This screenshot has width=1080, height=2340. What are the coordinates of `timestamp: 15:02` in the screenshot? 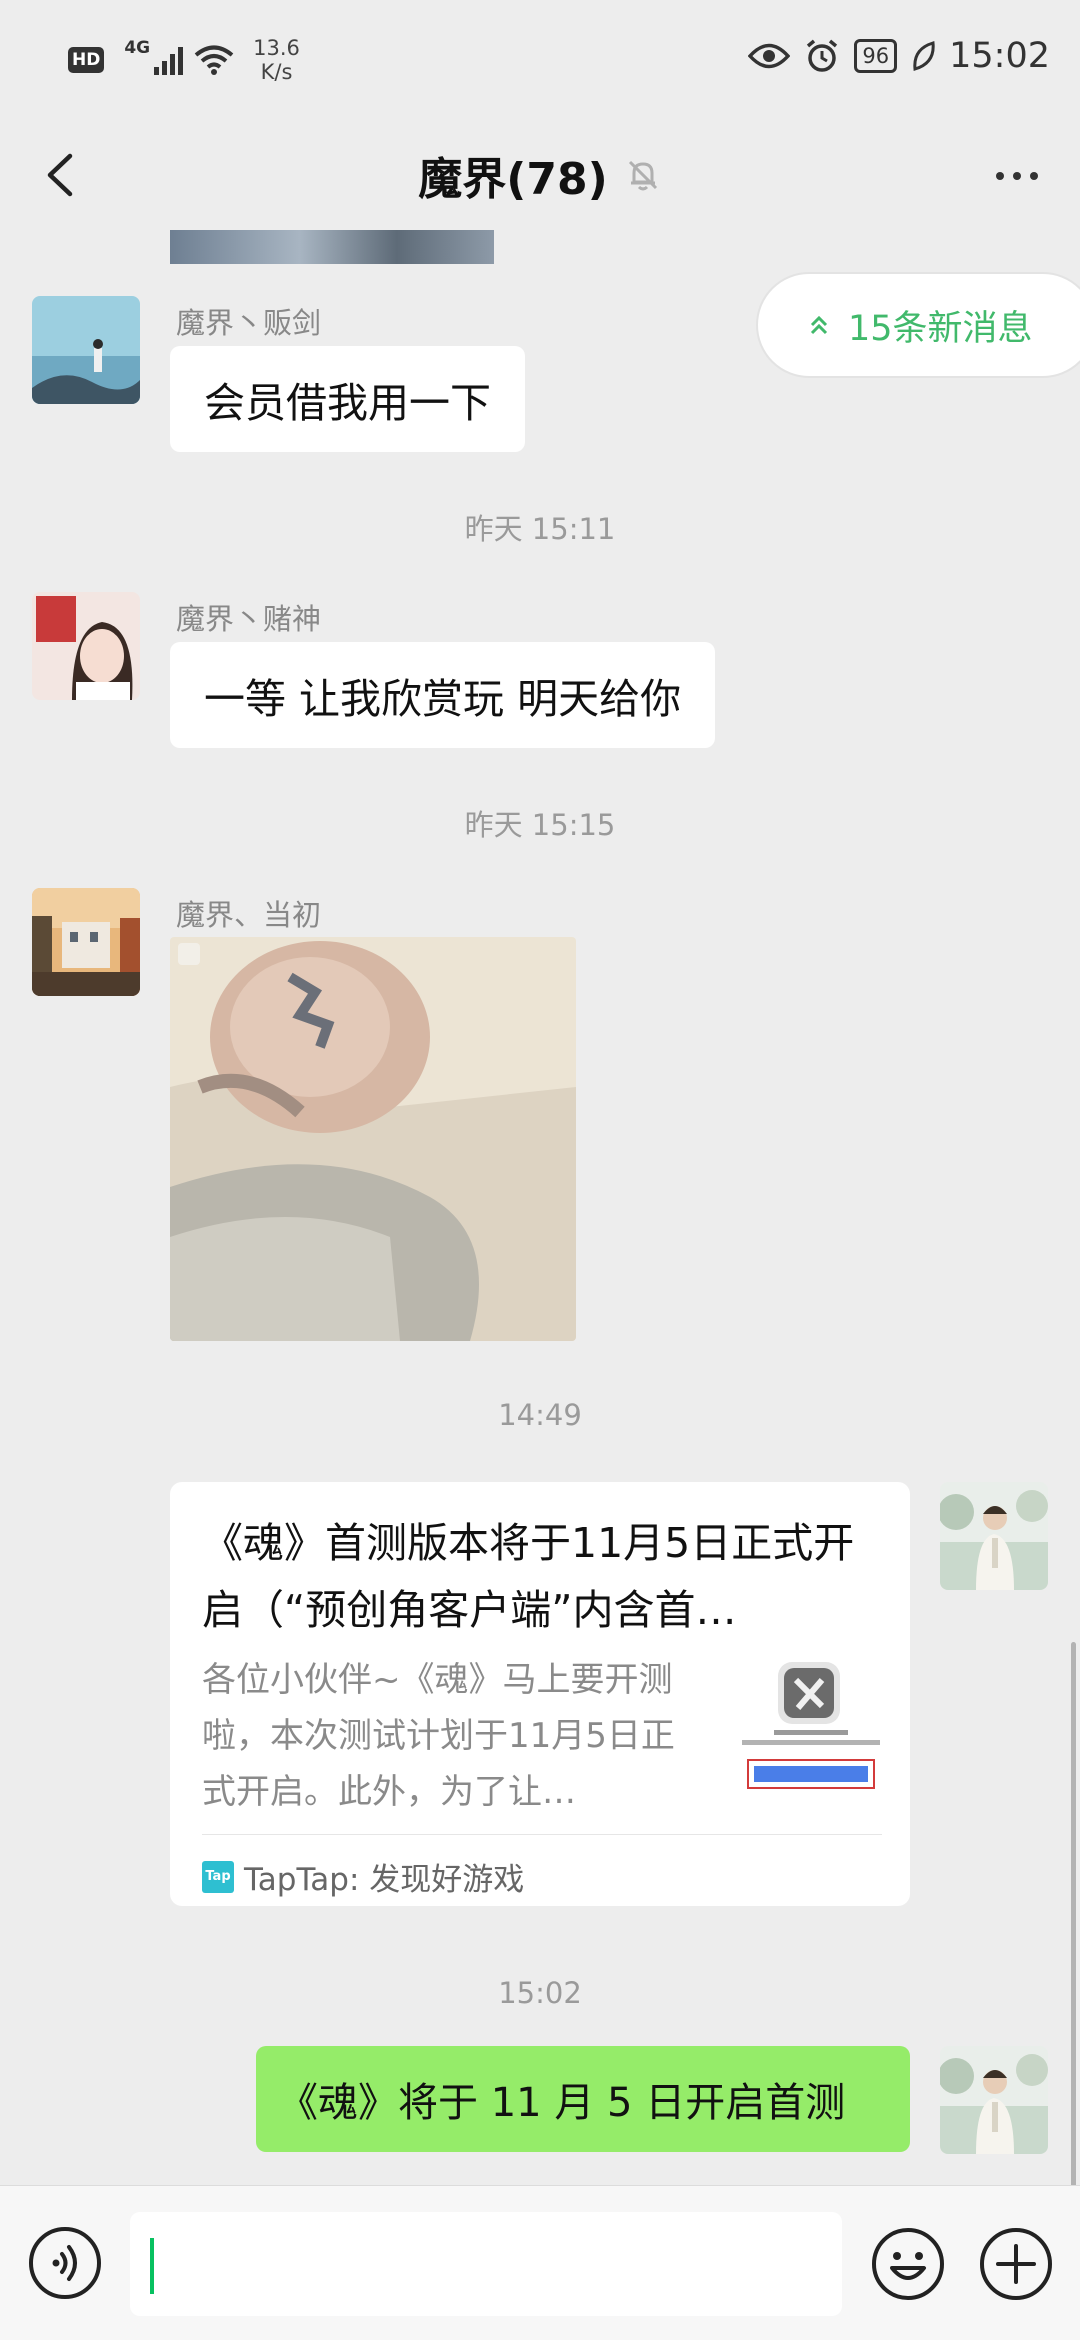 It's located at (540, 1993).